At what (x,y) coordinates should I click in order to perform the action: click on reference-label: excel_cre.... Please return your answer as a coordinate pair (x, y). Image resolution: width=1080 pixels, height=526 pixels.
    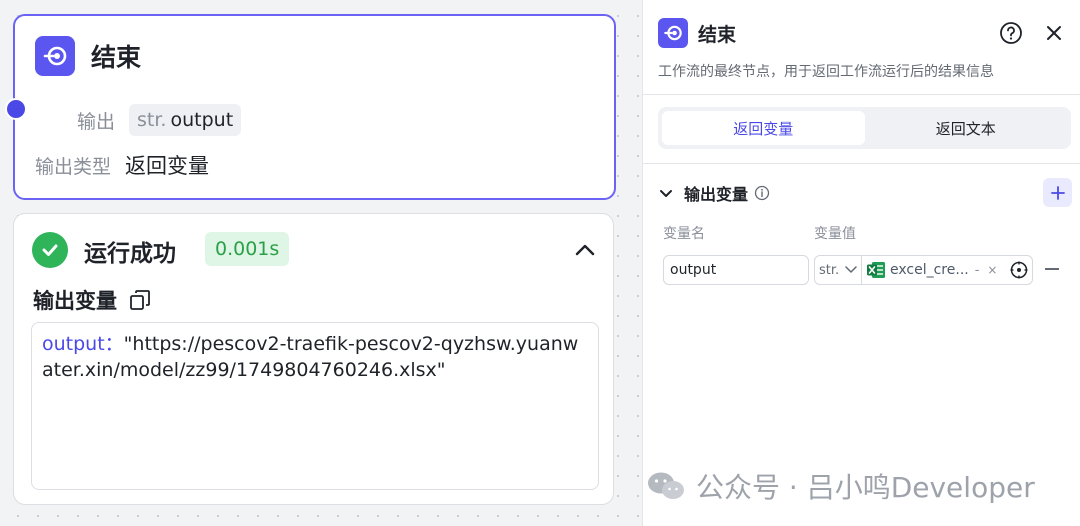
    Looking at the image, I should click on (929, 270).